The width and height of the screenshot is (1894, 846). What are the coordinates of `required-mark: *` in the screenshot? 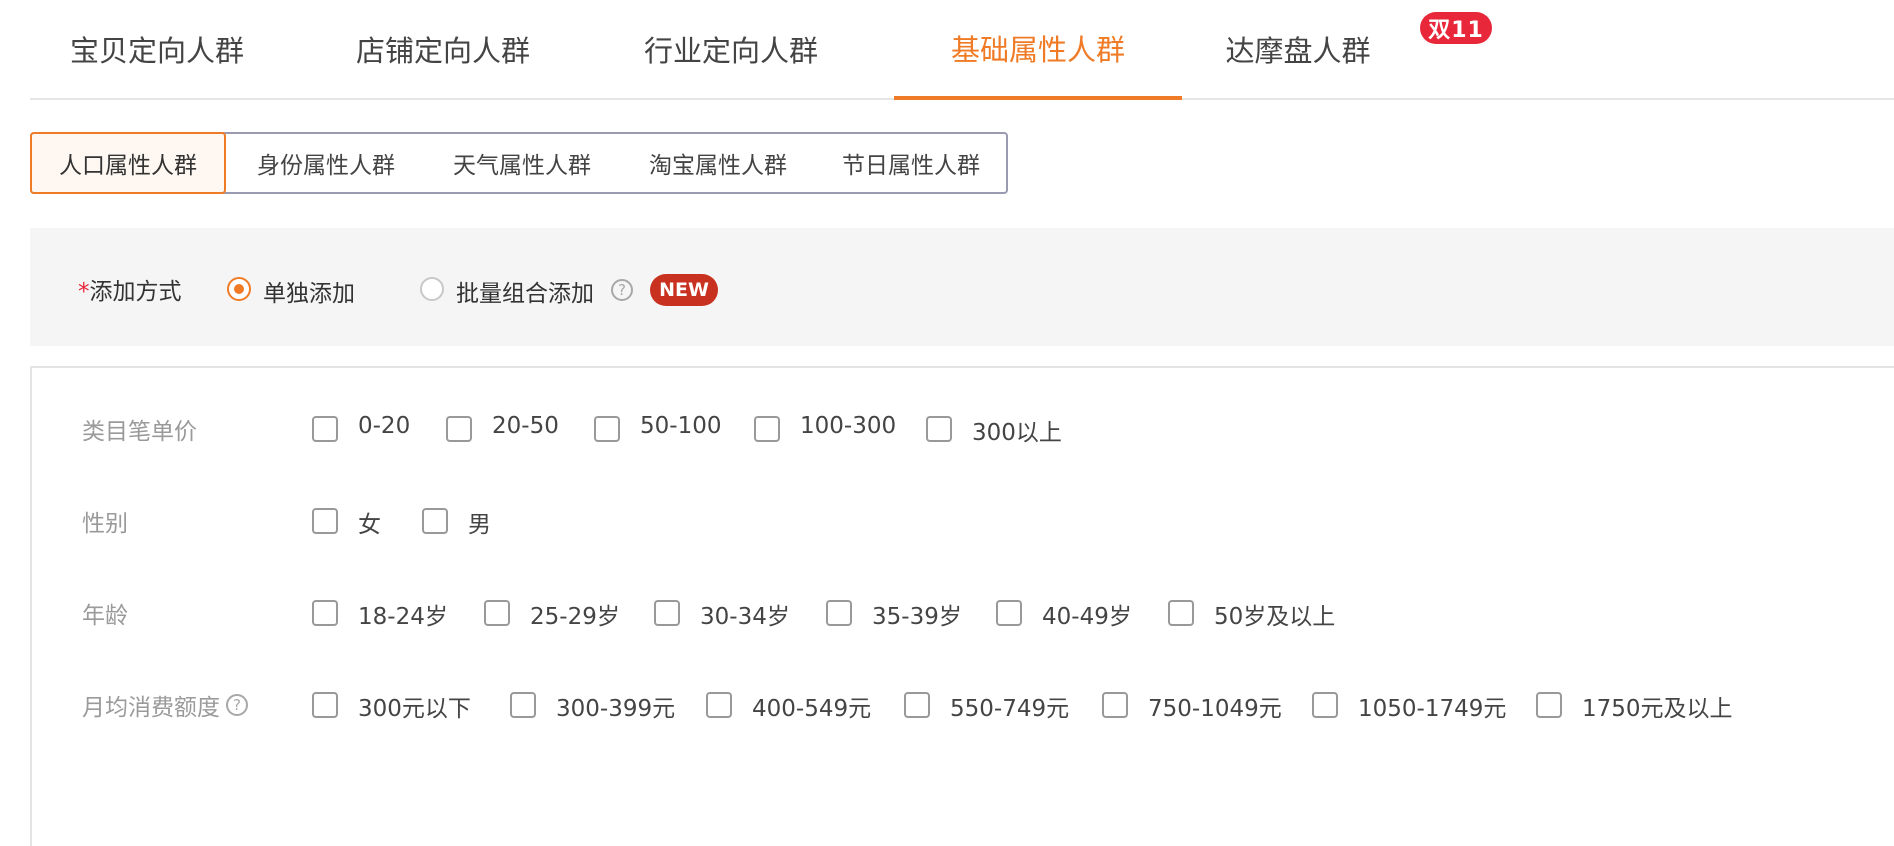 It's located at (84, 292).